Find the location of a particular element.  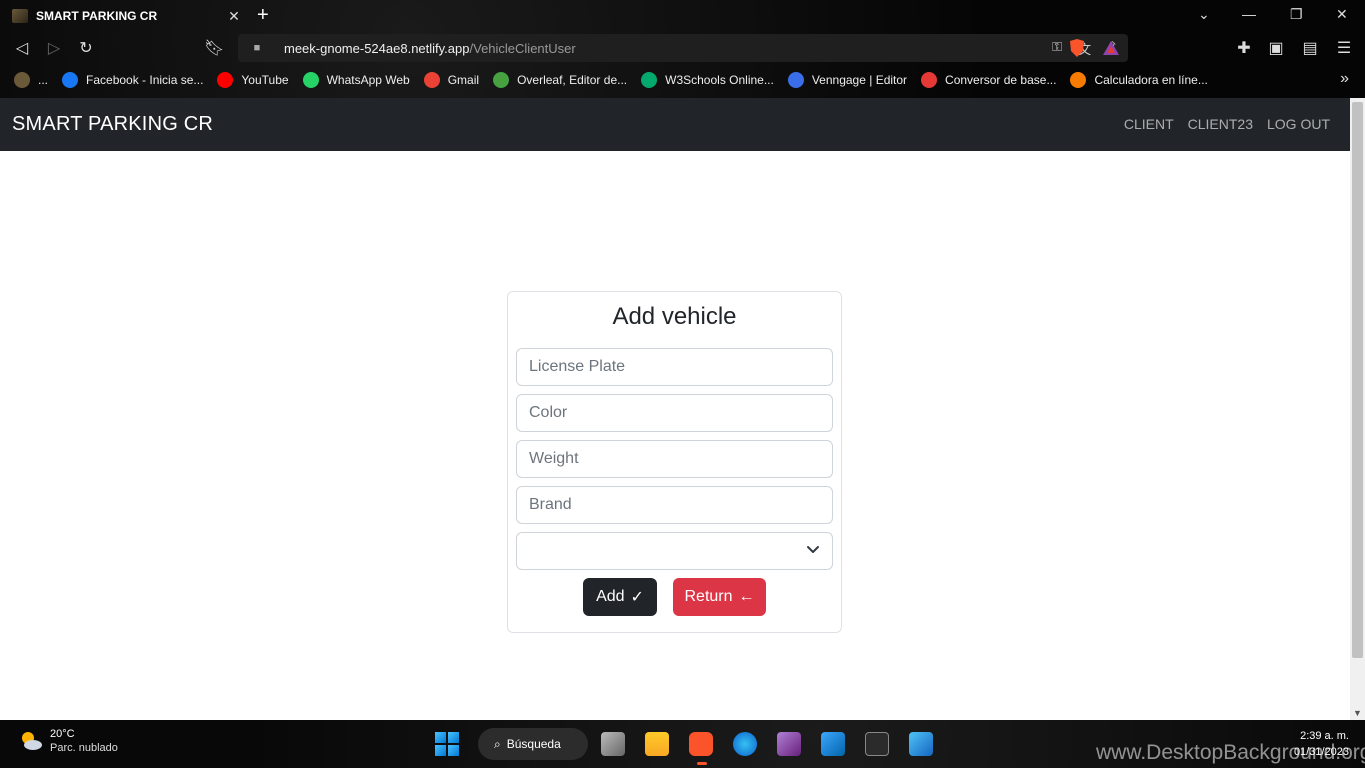

venngage-icon is located at coordinates (795, 80).